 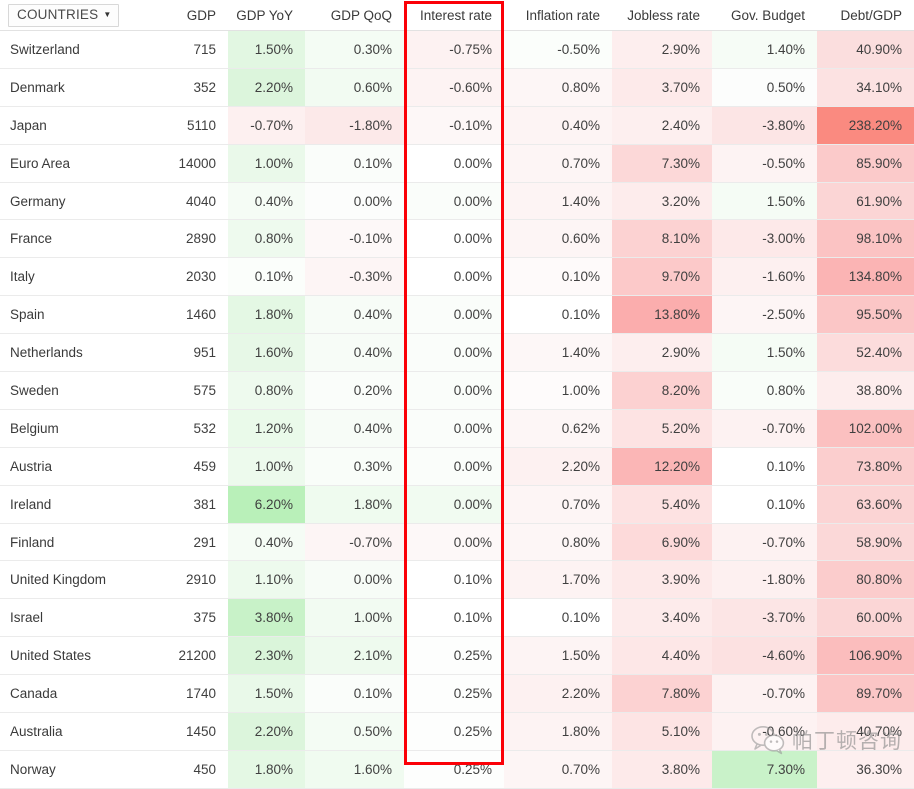 What do you see at coordinates (662, 239) in the screenshot?
I see `cell-jobless-rate: 8.10%` at bounding box center [662, 239].